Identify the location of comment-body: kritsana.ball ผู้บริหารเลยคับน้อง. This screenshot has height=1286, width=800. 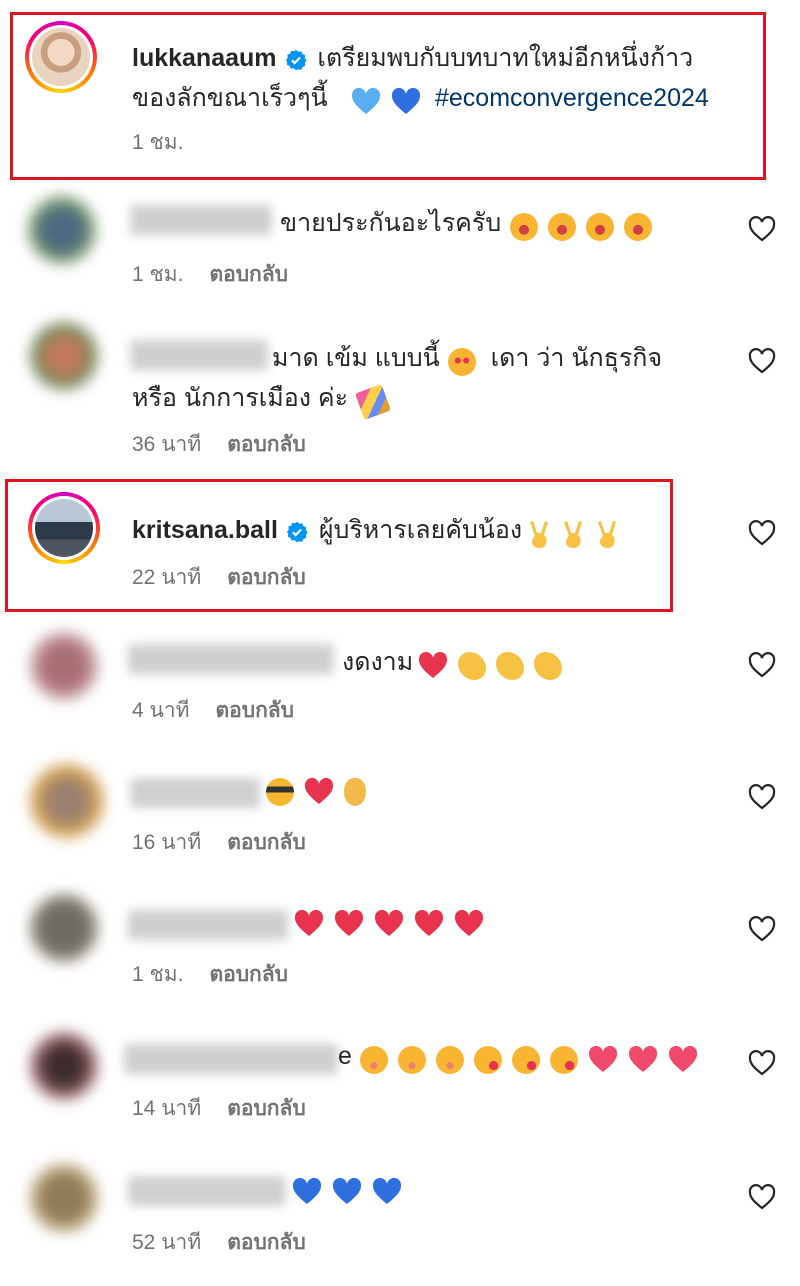
(380, 530).